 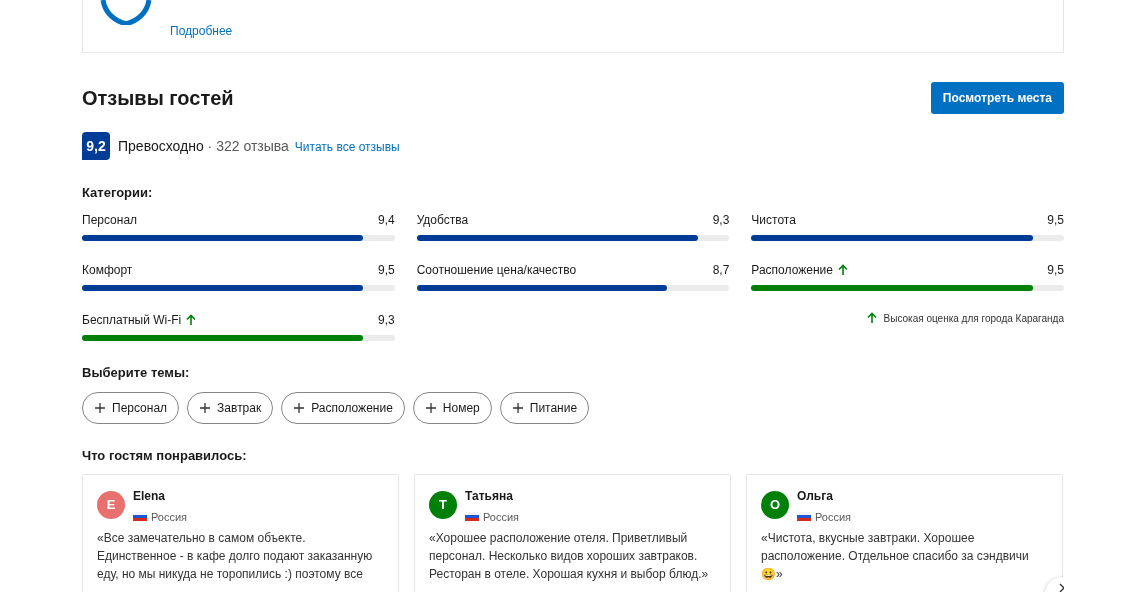 I want to click on categories-title: Категории:, so click(x=118, y=193).